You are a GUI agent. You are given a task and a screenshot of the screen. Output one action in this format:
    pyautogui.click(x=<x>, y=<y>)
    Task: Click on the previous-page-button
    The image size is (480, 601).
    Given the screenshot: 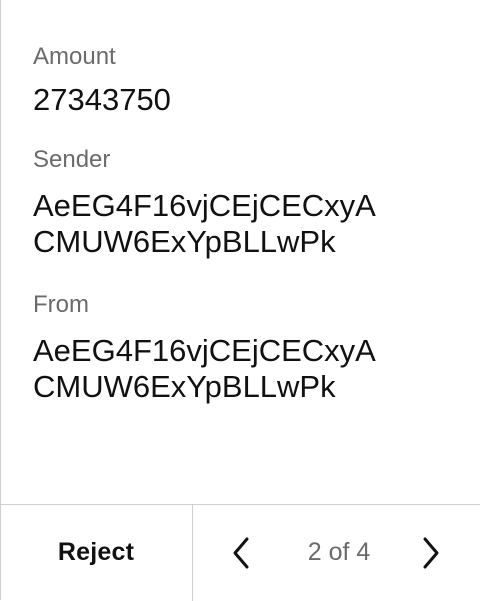 What is the action you would take?
    pyautogui.click(x=242, y=553)
    